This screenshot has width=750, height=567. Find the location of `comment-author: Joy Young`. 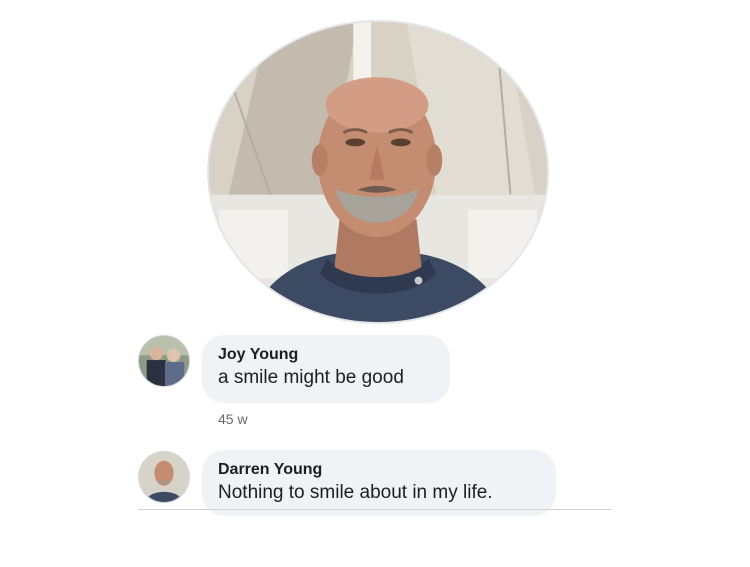

comment-author: Joy Young is located at coordinates (327, 355).